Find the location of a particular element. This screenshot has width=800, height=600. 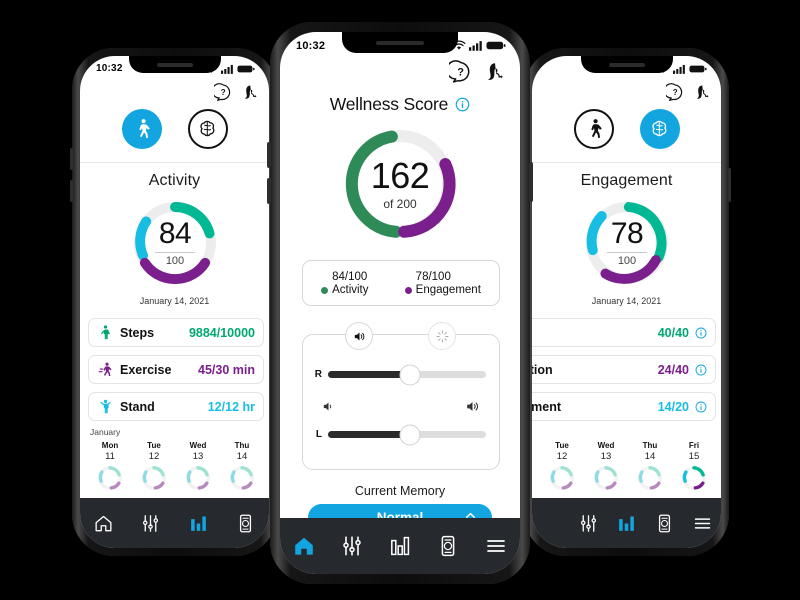

left-tab-activity is located at coordinates (141, 129).